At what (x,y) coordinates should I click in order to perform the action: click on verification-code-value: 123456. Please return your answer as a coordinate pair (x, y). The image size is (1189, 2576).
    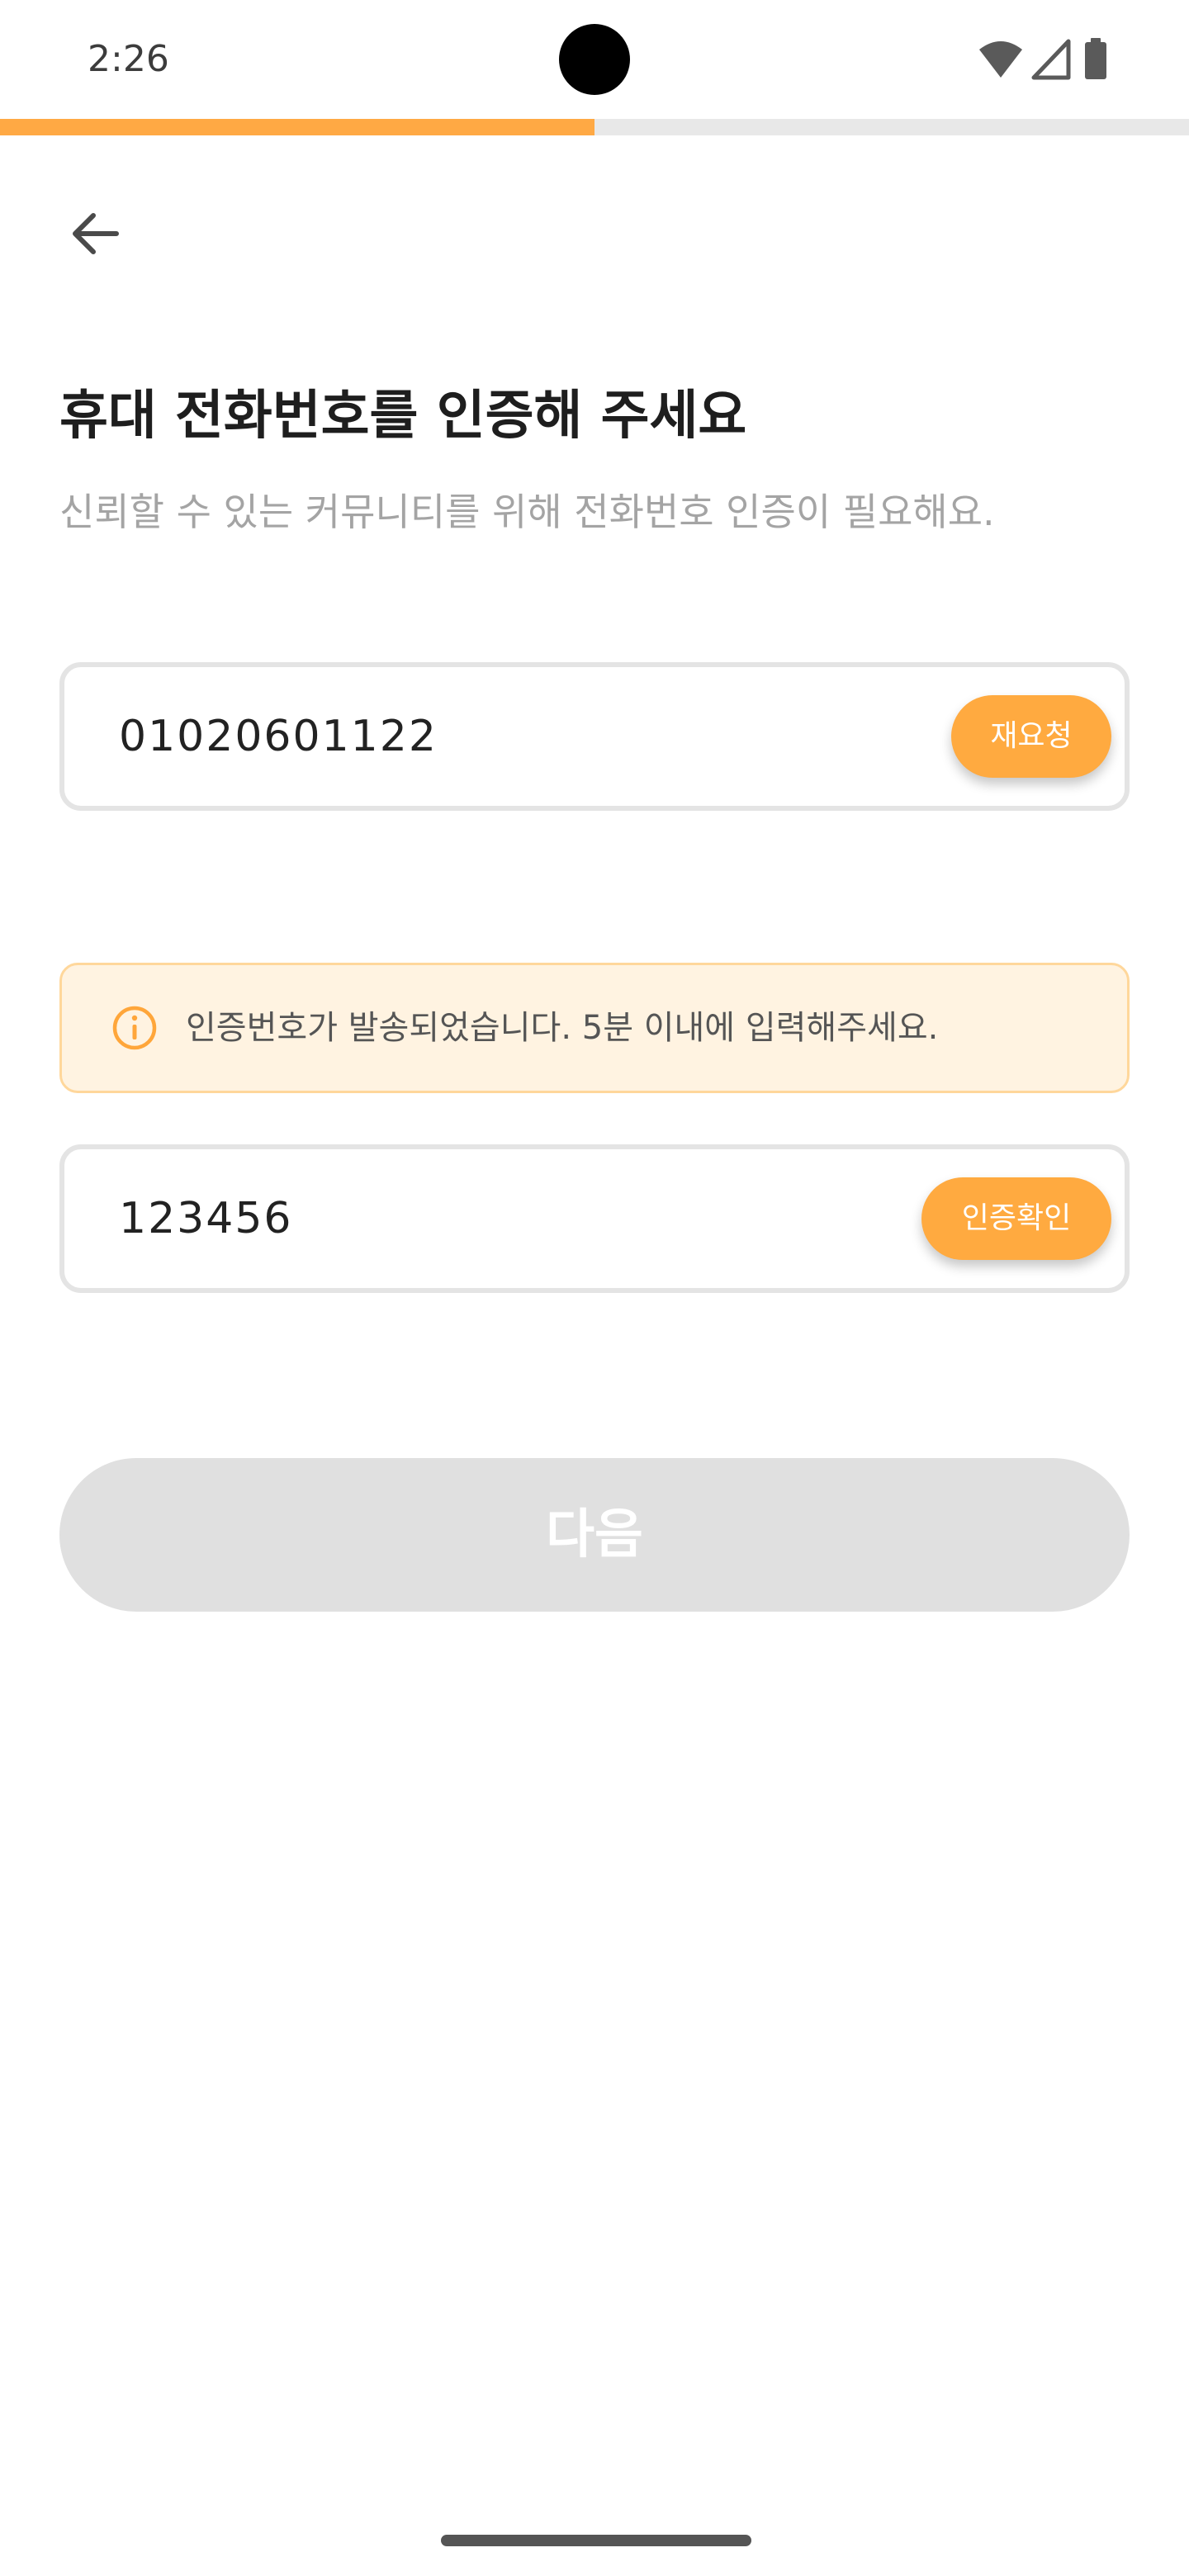
    Looking at the image, I should click on (206, 1218).